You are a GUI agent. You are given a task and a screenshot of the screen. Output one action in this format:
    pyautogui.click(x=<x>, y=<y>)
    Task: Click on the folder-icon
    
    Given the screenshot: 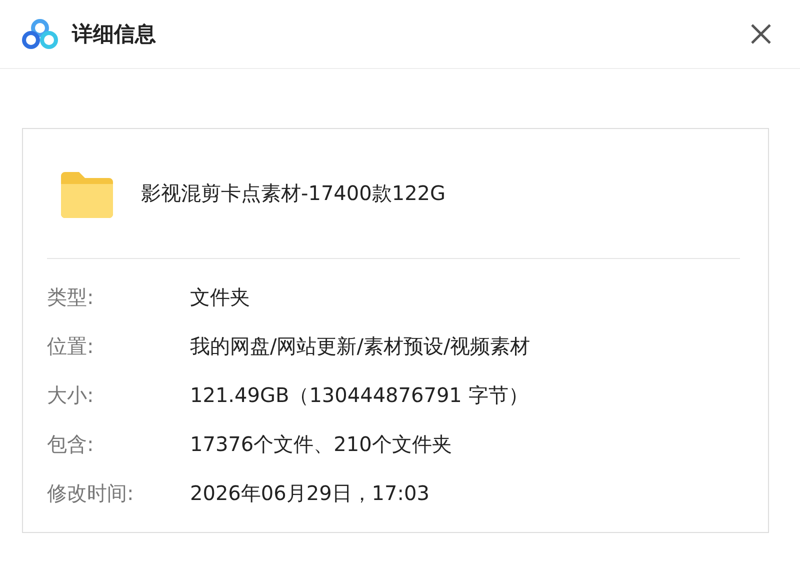 What is the action you would take?
    pyautogui.click(x=87, y=194)
    